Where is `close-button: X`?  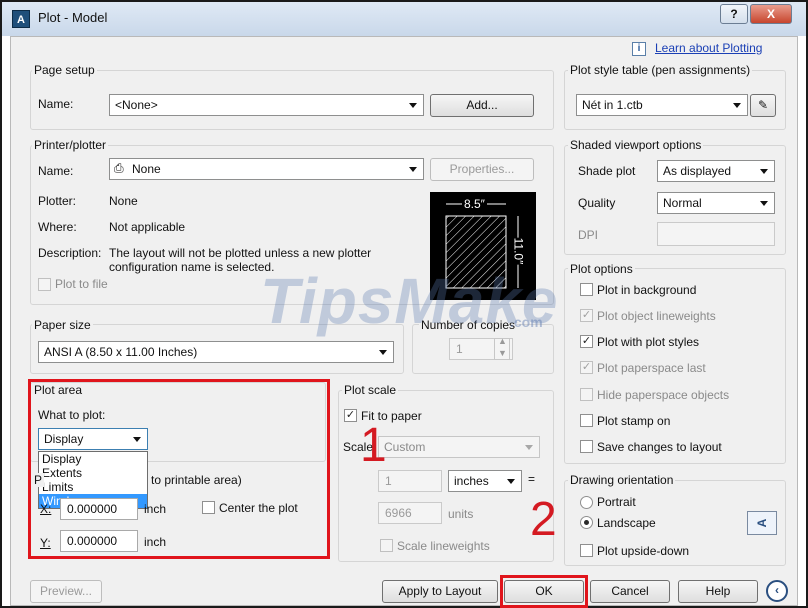 close-button: X is located at coordinates (771, 14).